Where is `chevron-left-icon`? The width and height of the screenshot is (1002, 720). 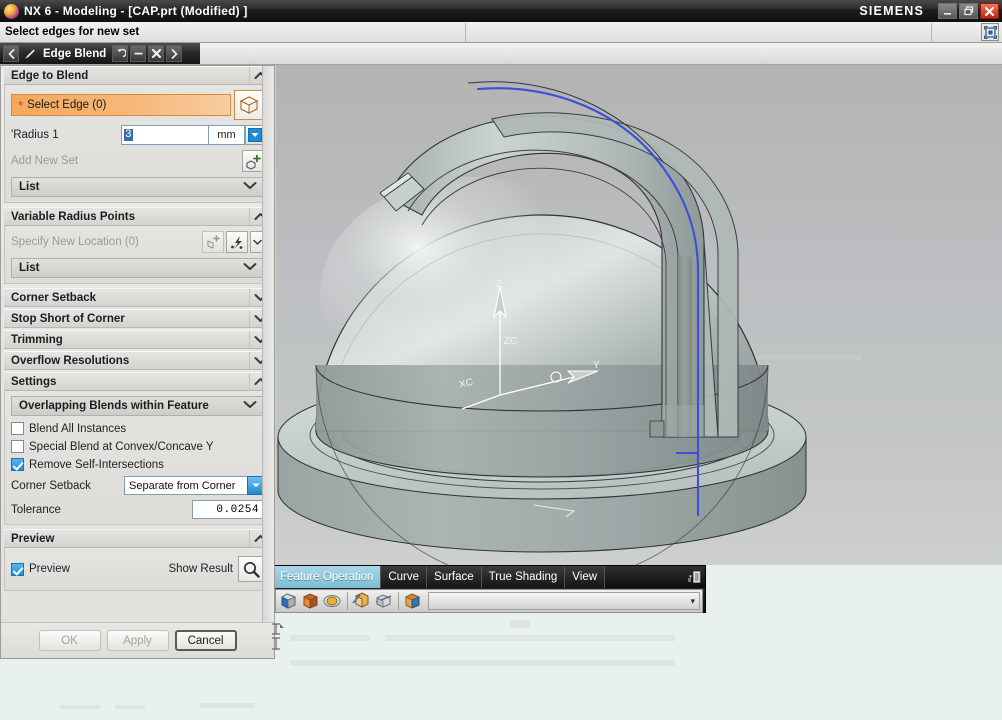 chevron-left-icon is located at coordinates (11, 53).